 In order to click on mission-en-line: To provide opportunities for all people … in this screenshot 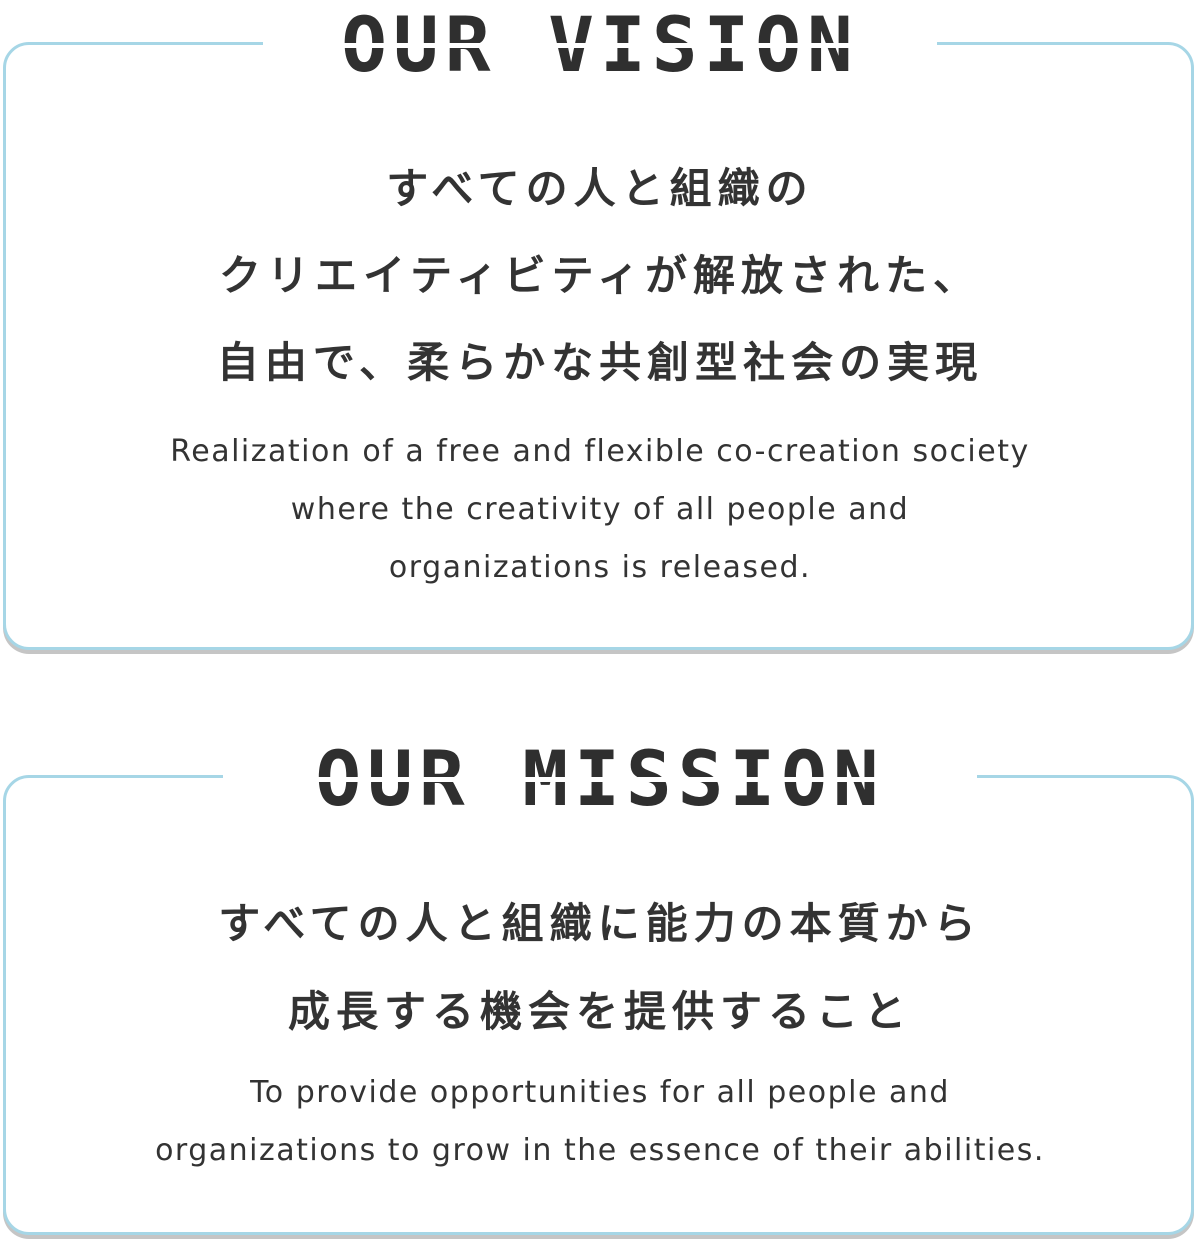, I will do `click(600, 1092)`.